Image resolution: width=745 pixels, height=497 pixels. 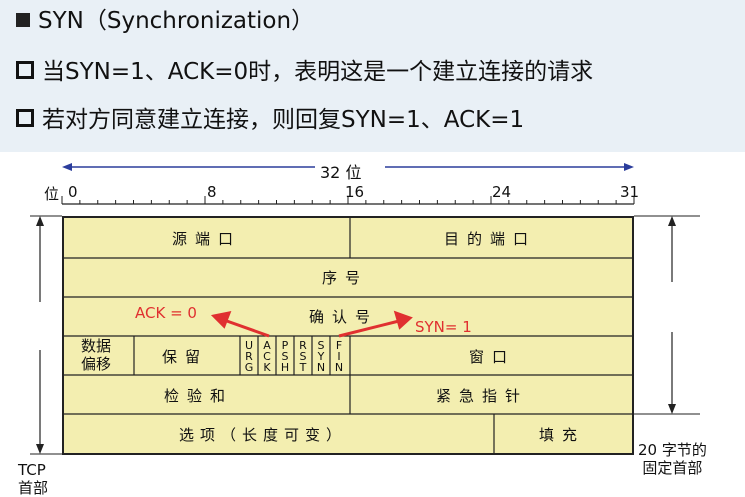 I want to click on bit-tick-31: 31, so click(x=630, y=192).